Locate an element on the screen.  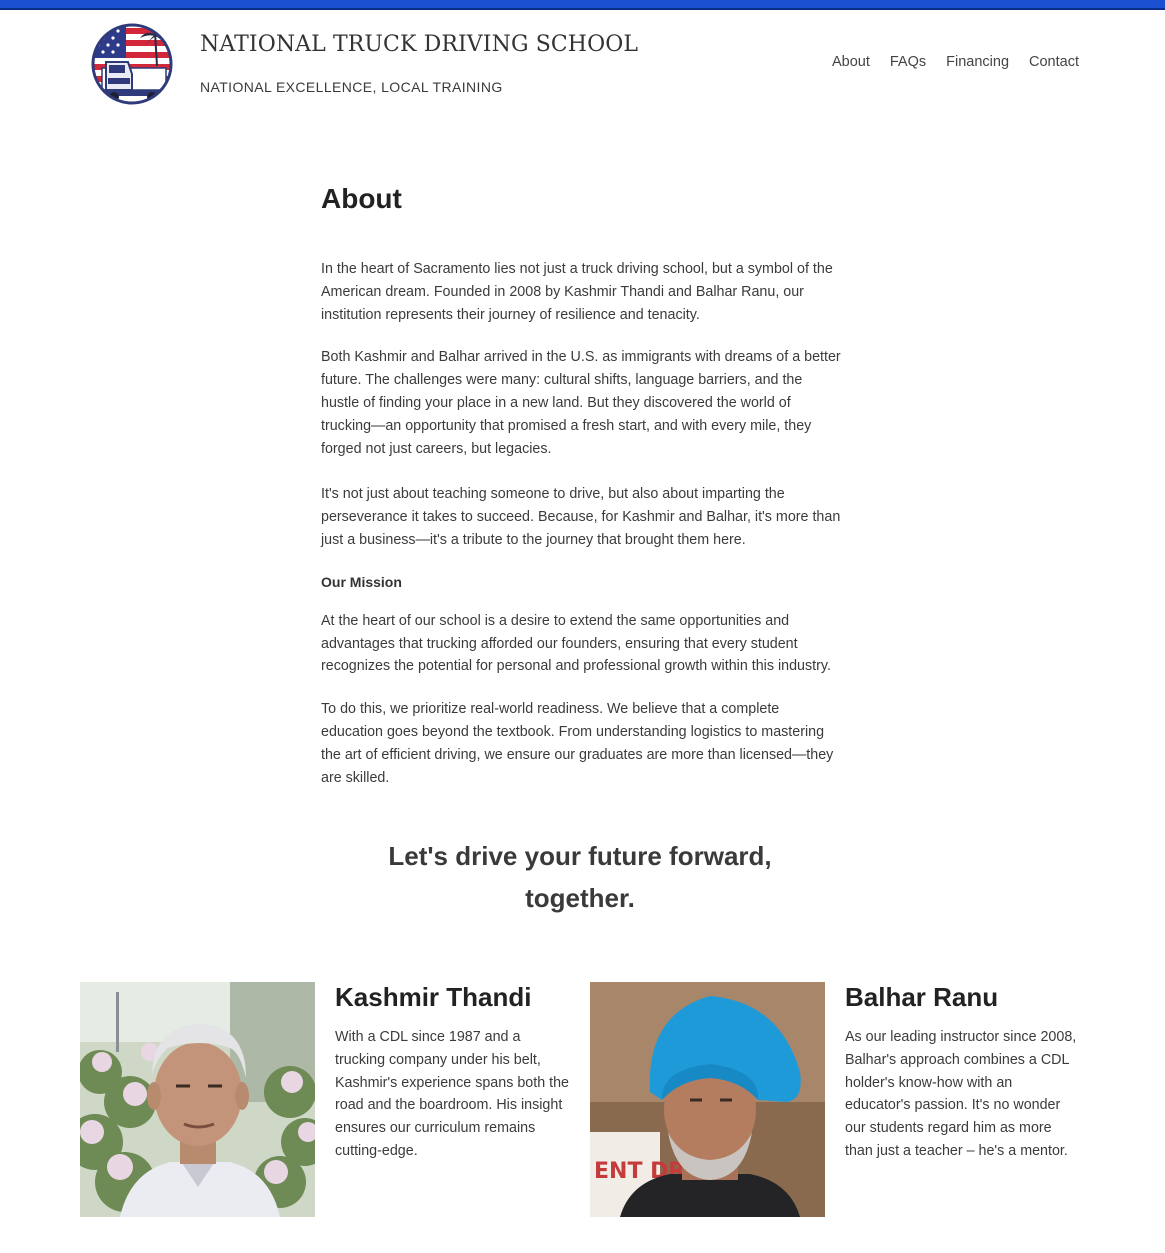
balhar-photo: ENT DRIV is located at coordinates (707, 1099).